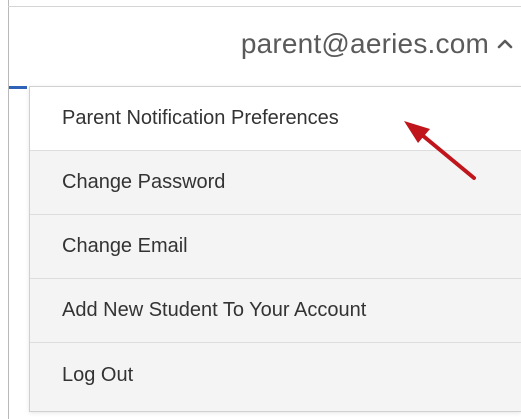 This screenshot has width=521, height=419. I want to click on menu-item-add-new-student: Add New Student To Your Account, so click(275, 311).